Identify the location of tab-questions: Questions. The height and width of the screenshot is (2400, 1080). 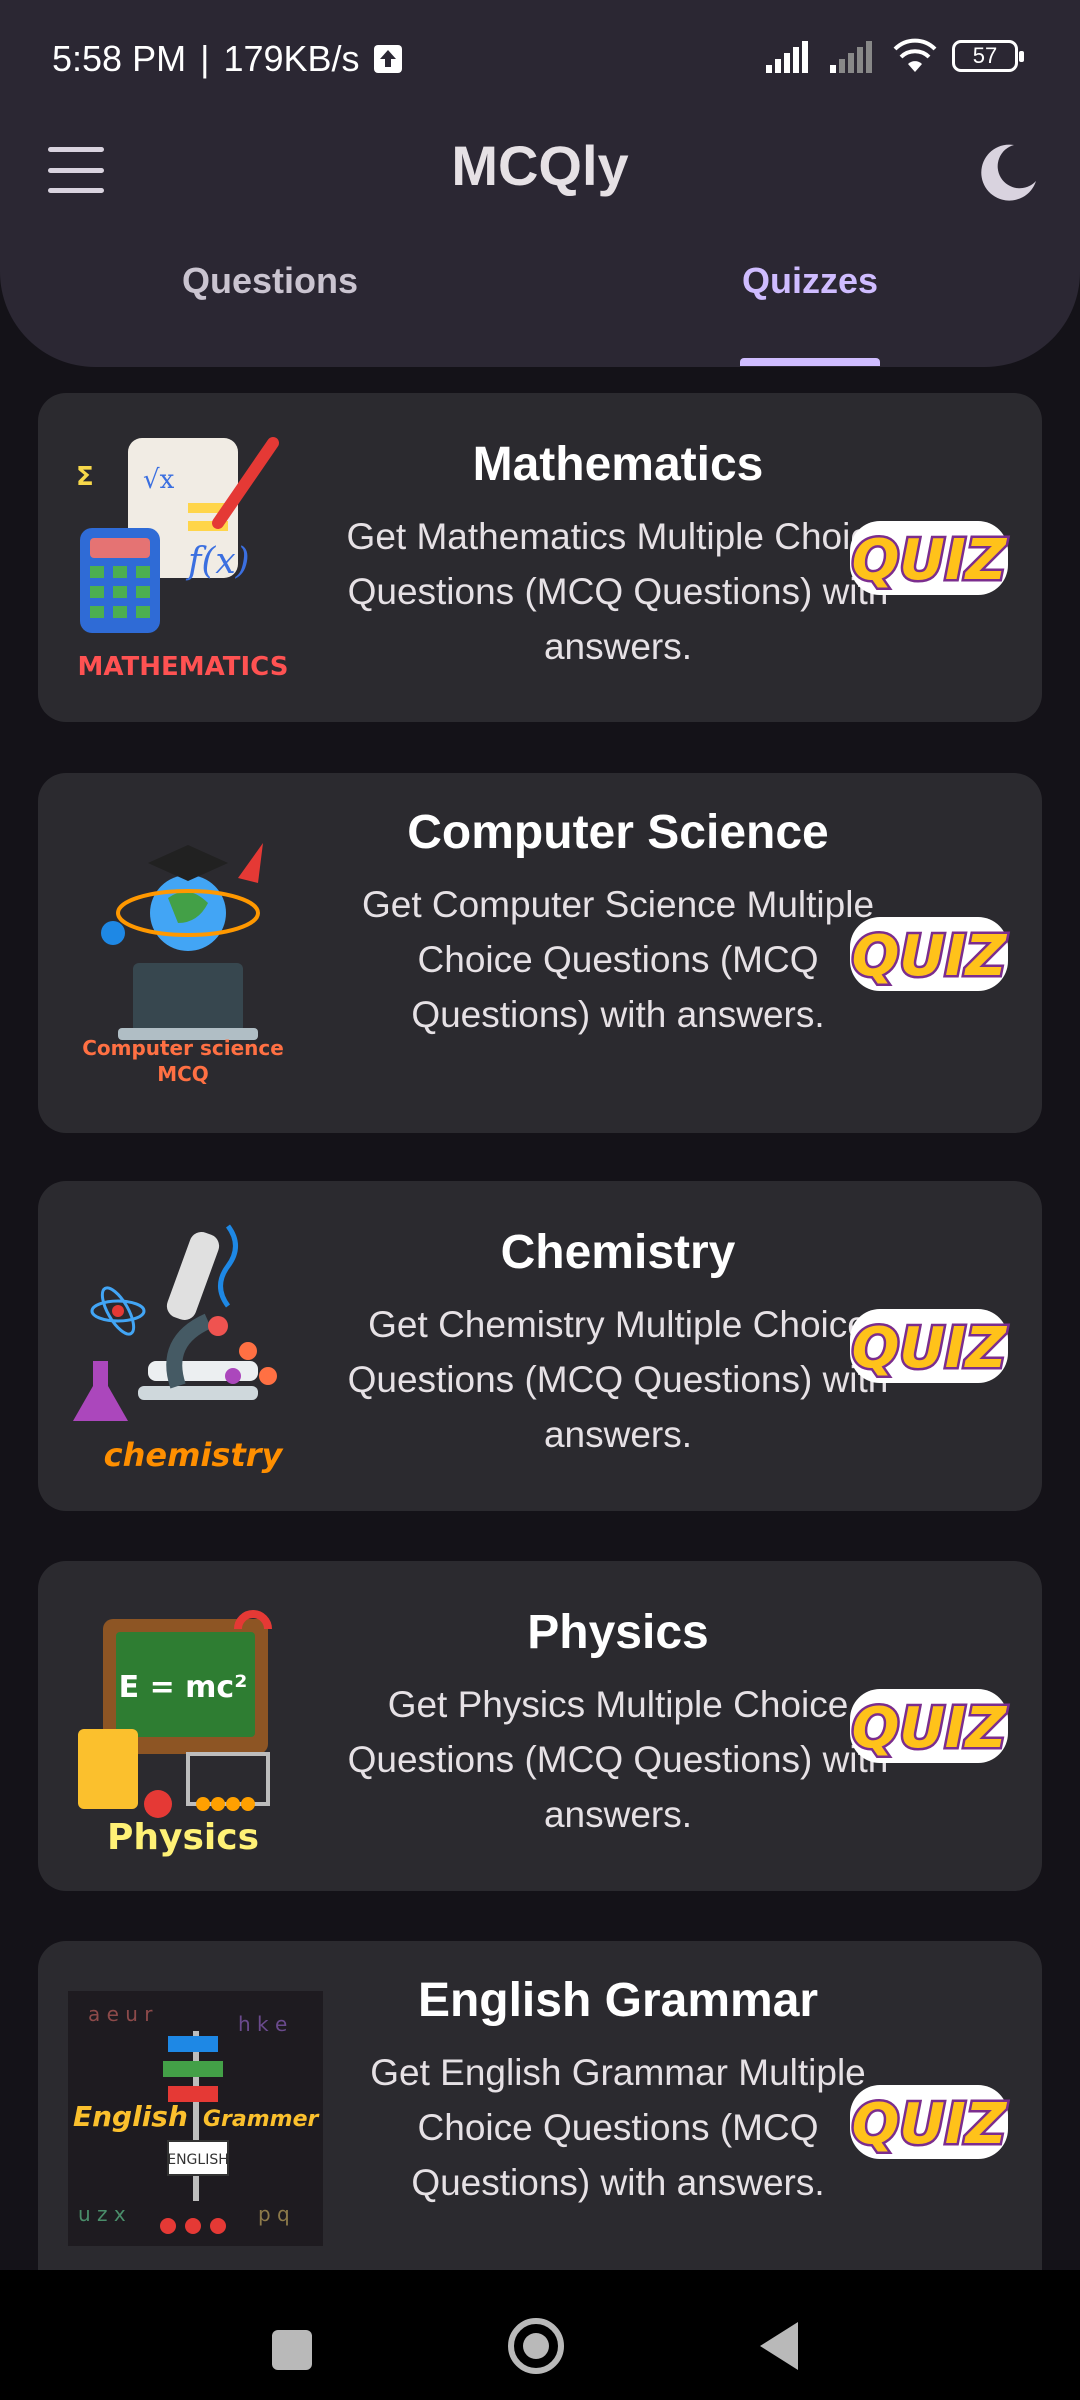
(270, 313).